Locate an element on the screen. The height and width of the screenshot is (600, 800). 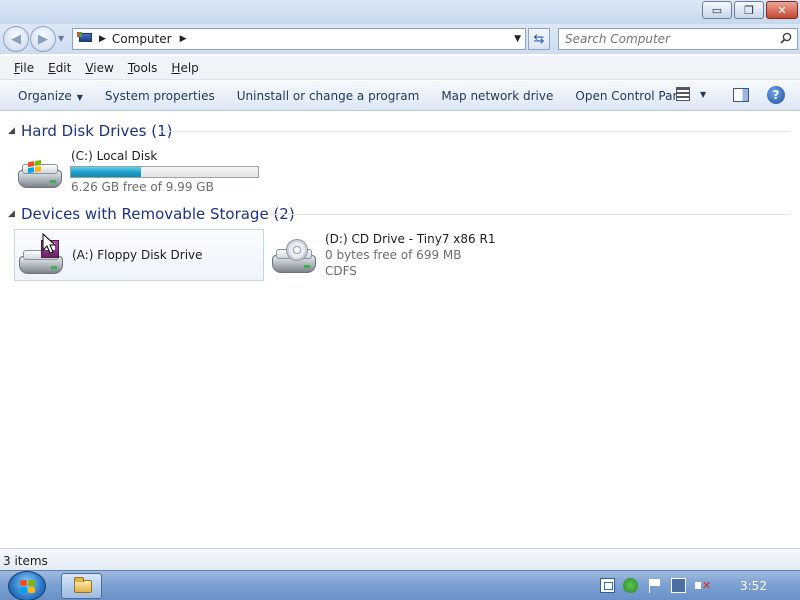
document-tray-icon is located at coordinates (607, 585).